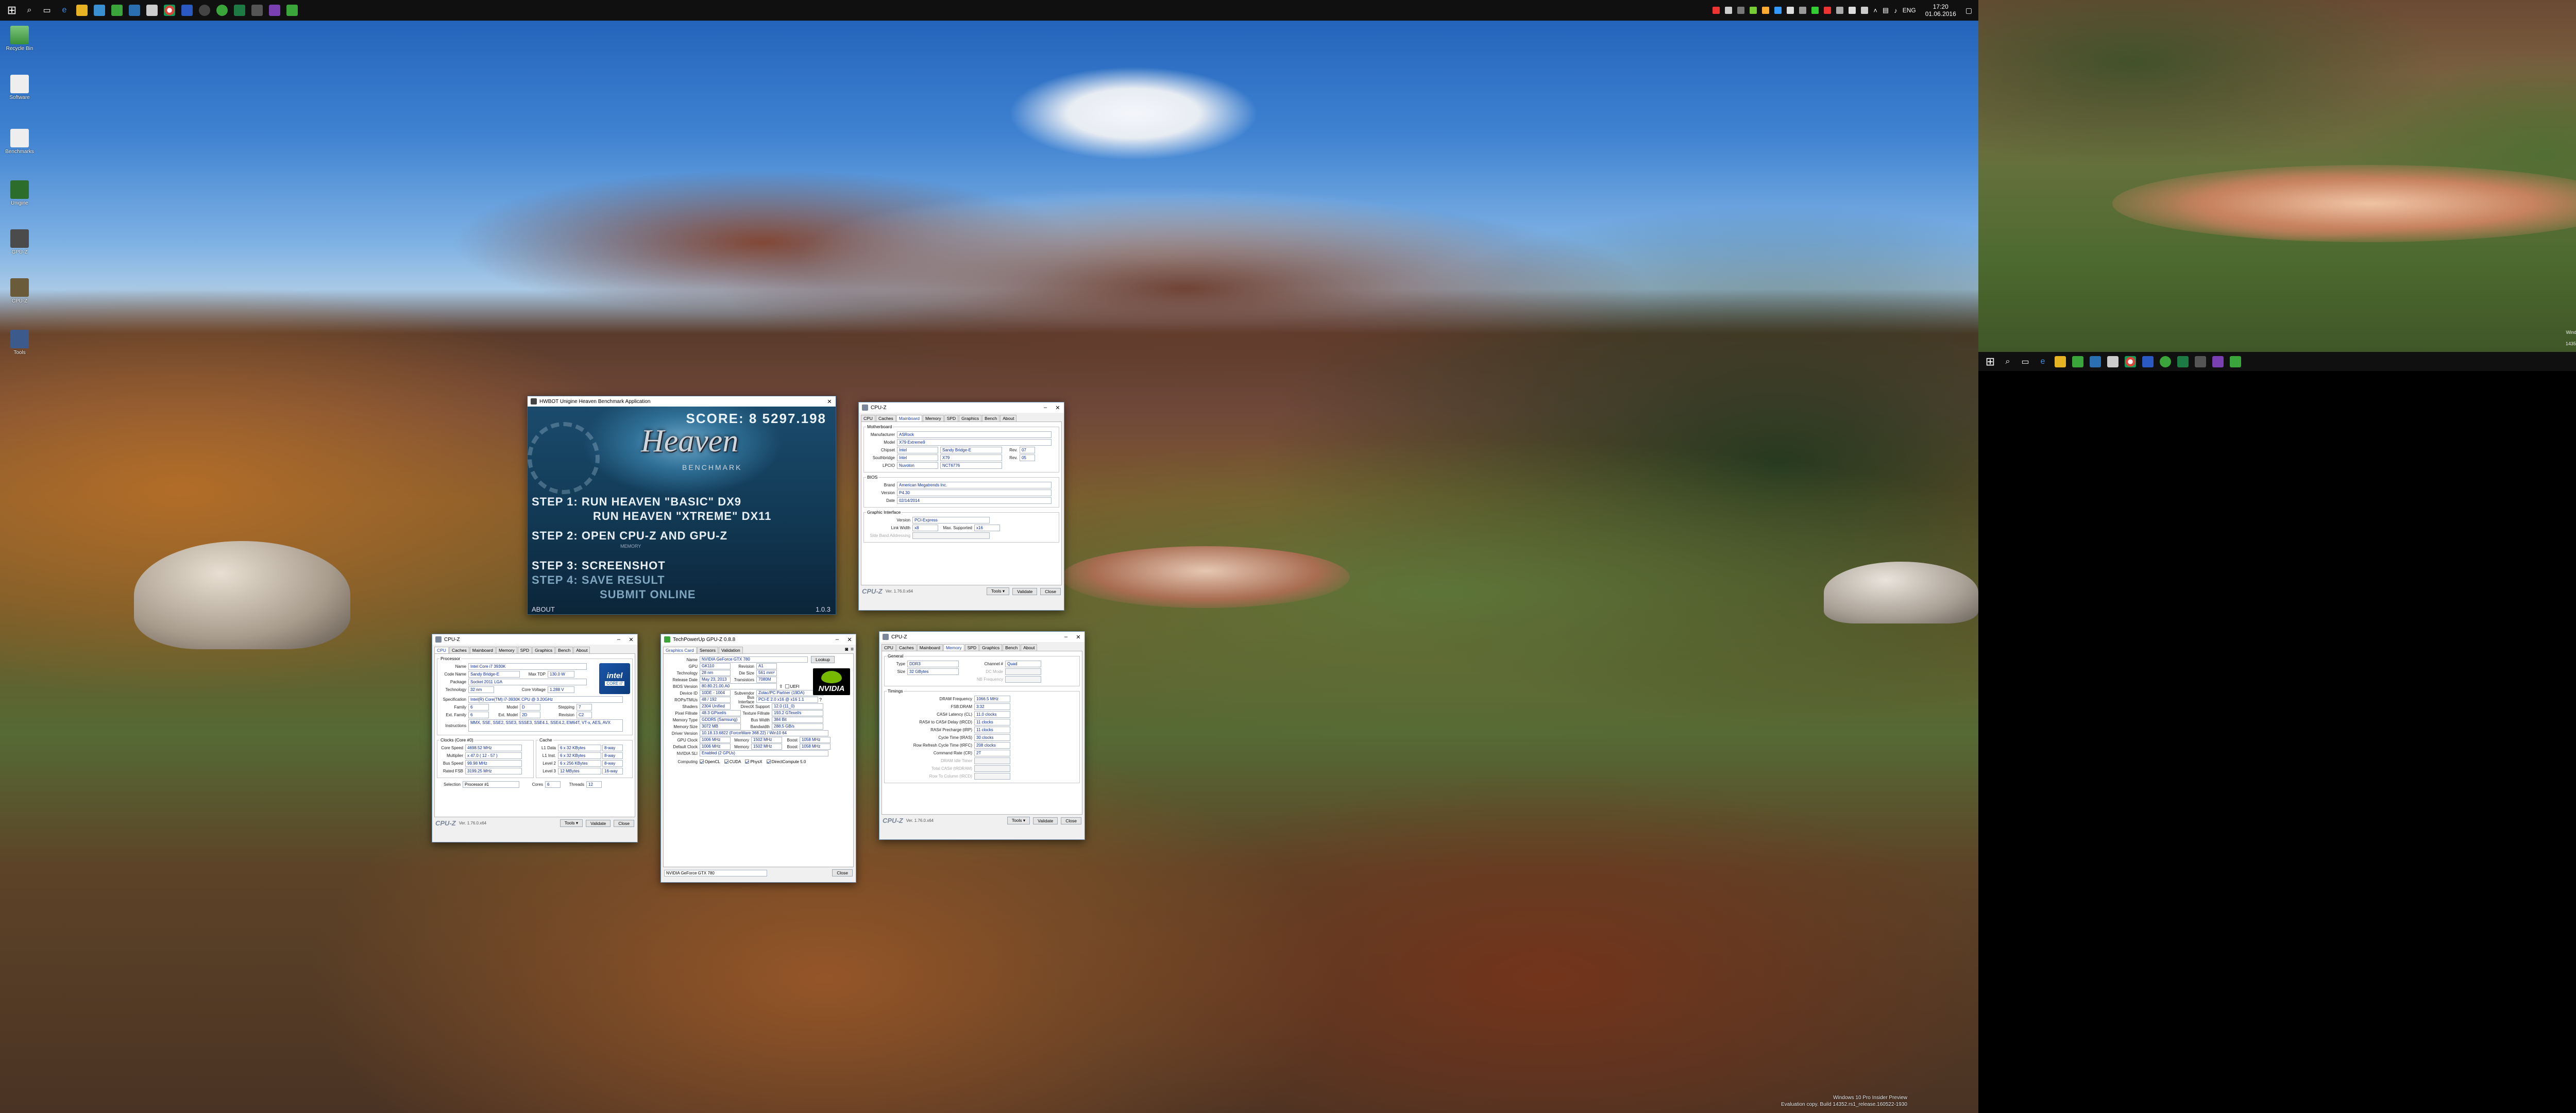  Describe the element at coordinates (19, 242) in the screenshot. I see `desktop-icon-5: GPU-Z` at that location.